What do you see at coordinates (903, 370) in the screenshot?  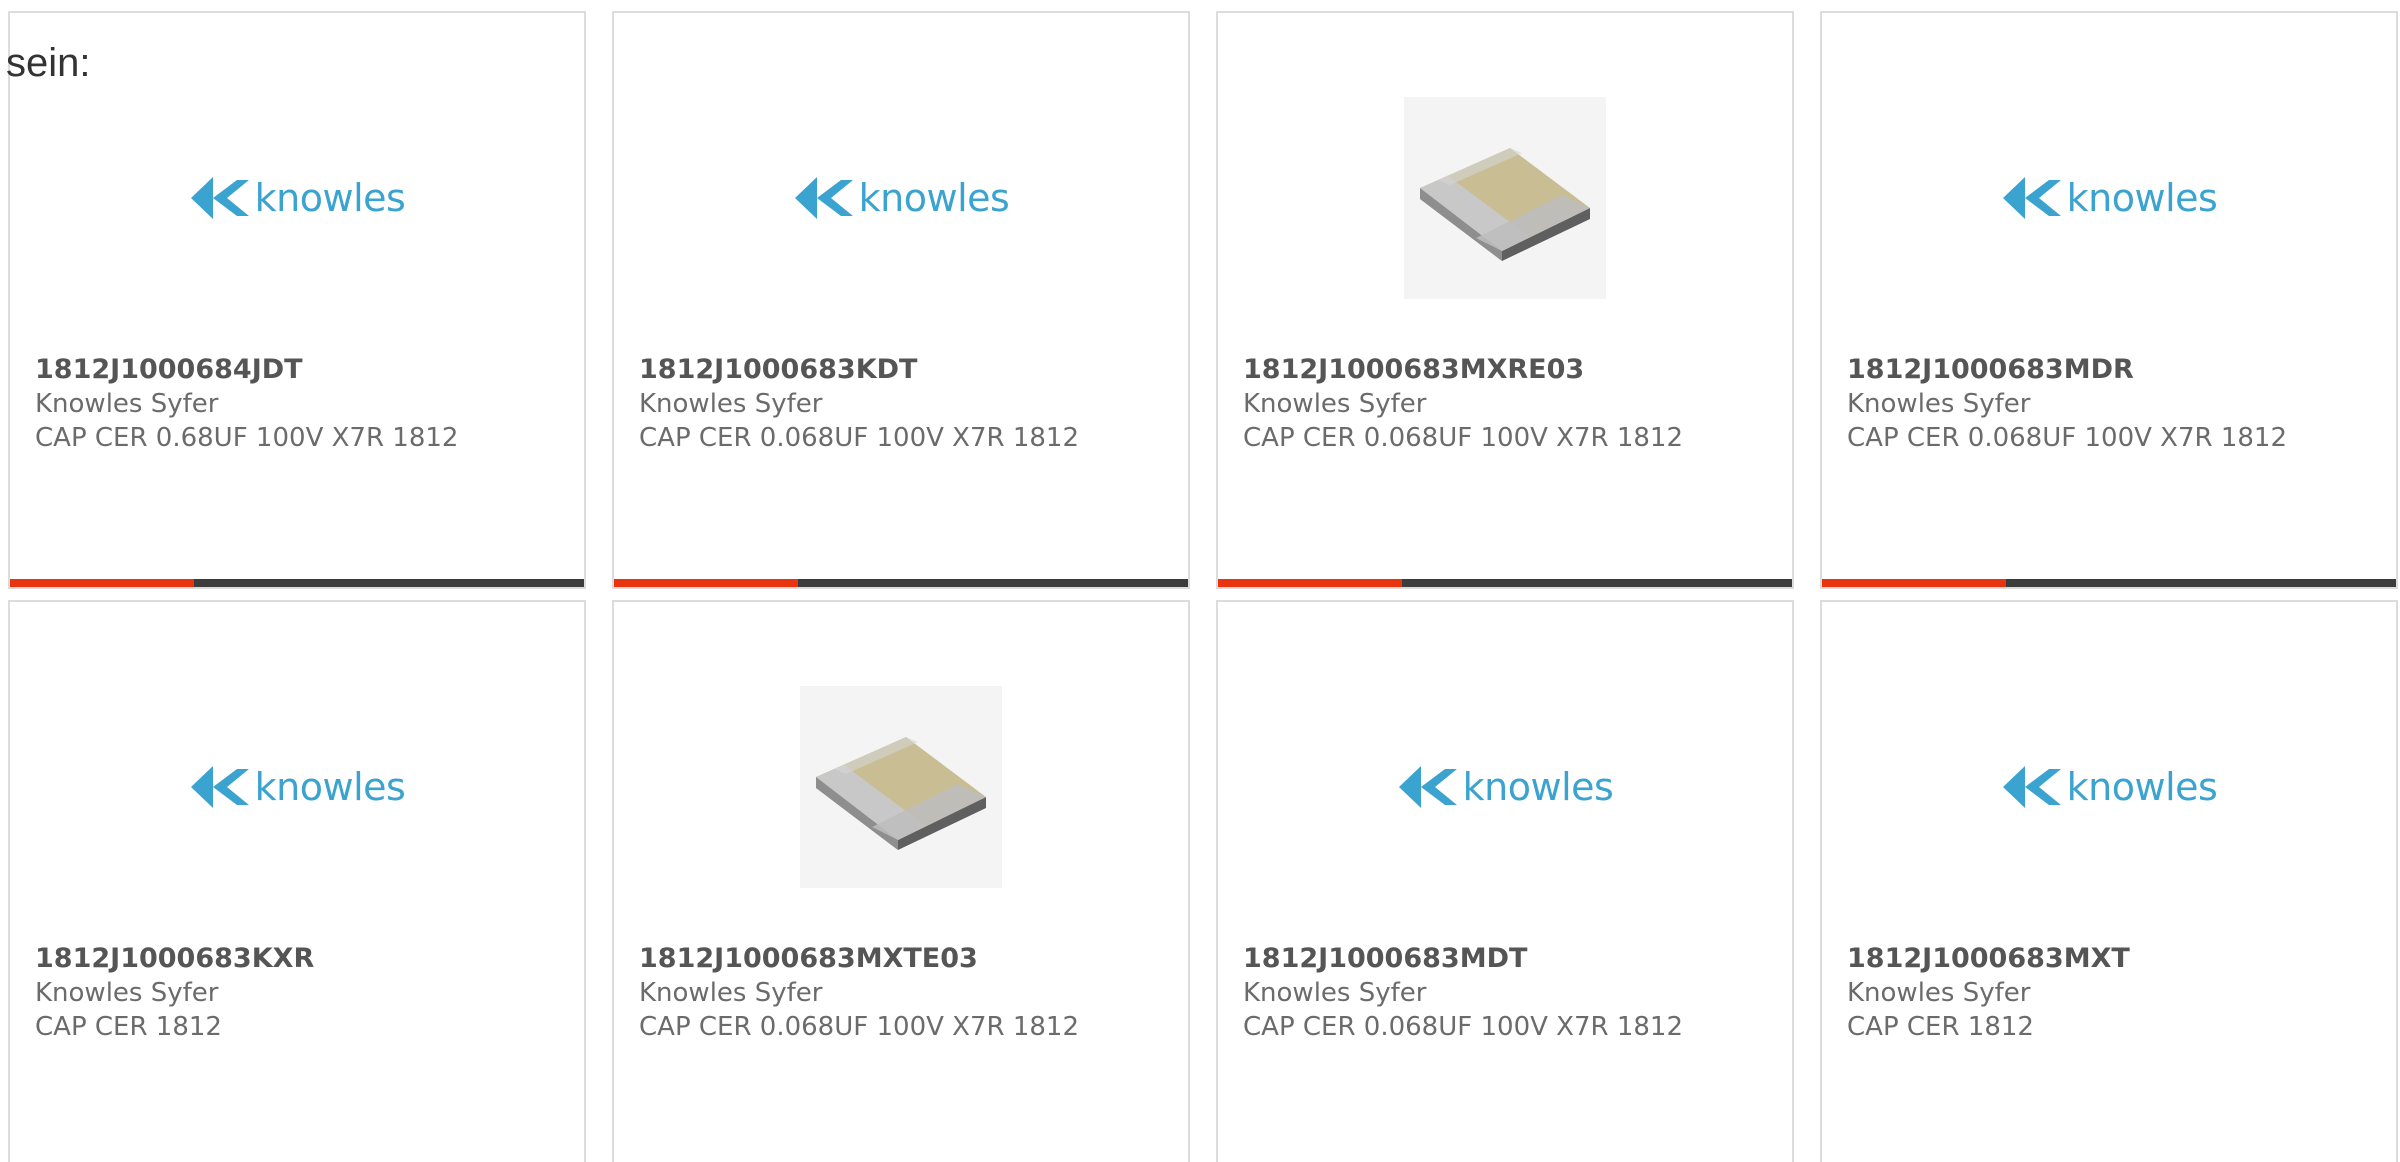 I see `part-number: 1812J1000683KDT` at bounding box center [903, 370].